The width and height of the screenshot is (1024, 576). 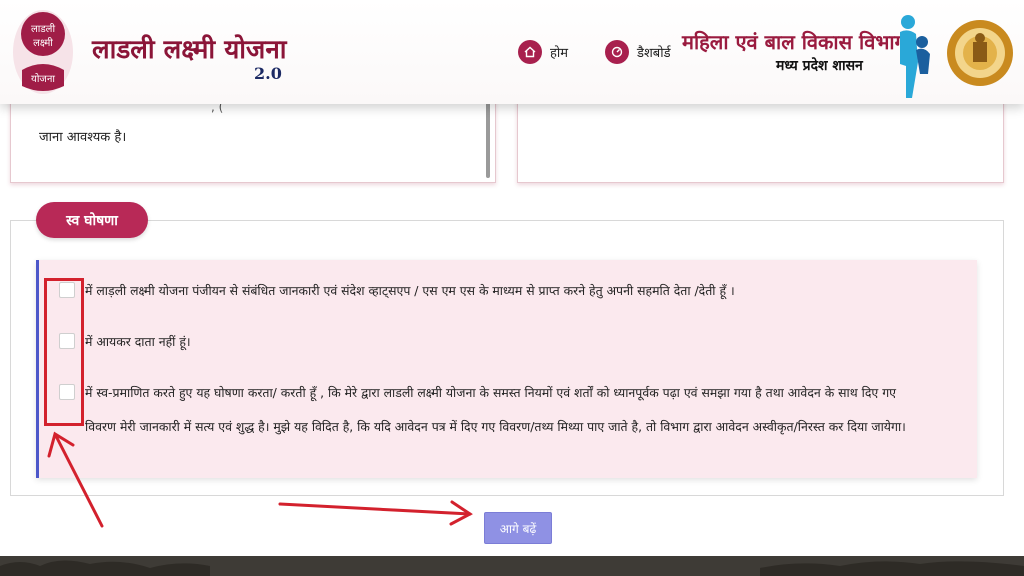 I want to click on next-button: आगे बढ़ें, so click(x=518, y=528).